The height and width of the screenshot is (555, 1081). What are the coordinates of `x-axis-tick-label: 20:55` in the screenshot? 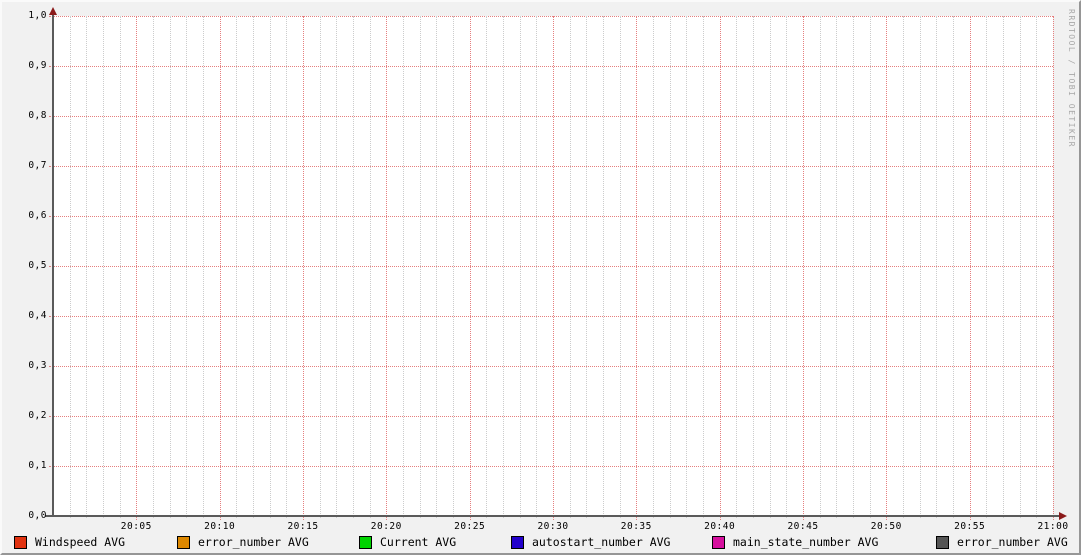 It's located at (970, 526).